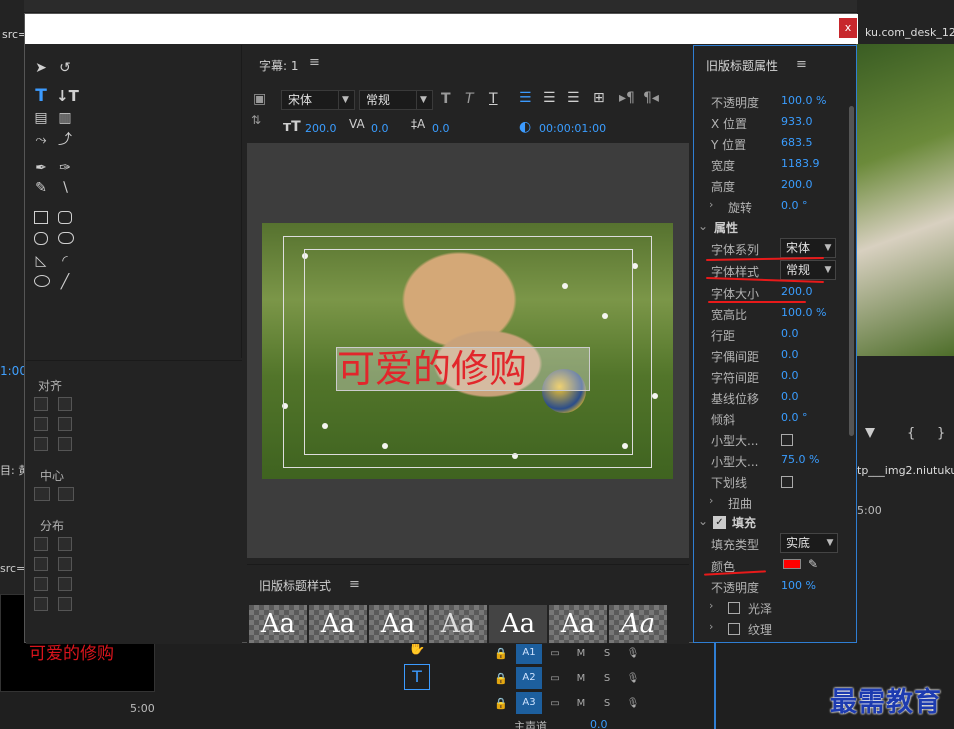 The image size is (954, 729). I want to click on playhead, so click(715, 684).